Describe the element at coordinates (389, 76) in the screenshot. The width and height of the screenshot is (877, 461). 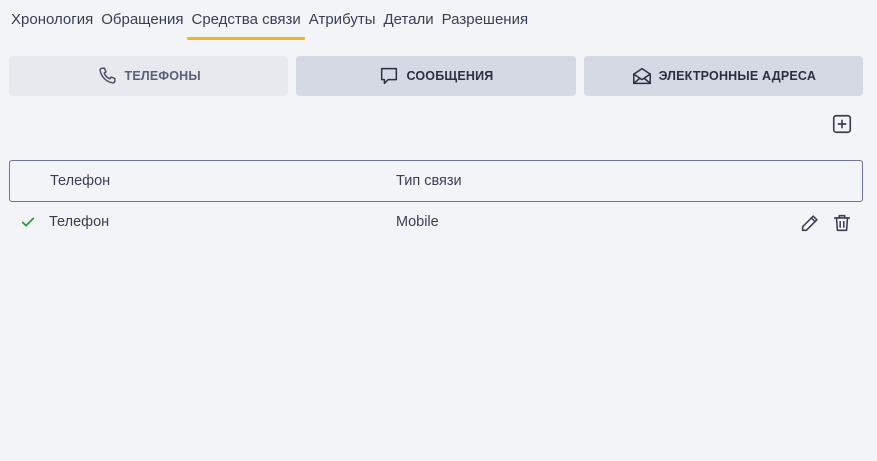
I see `message-icon` at that location.